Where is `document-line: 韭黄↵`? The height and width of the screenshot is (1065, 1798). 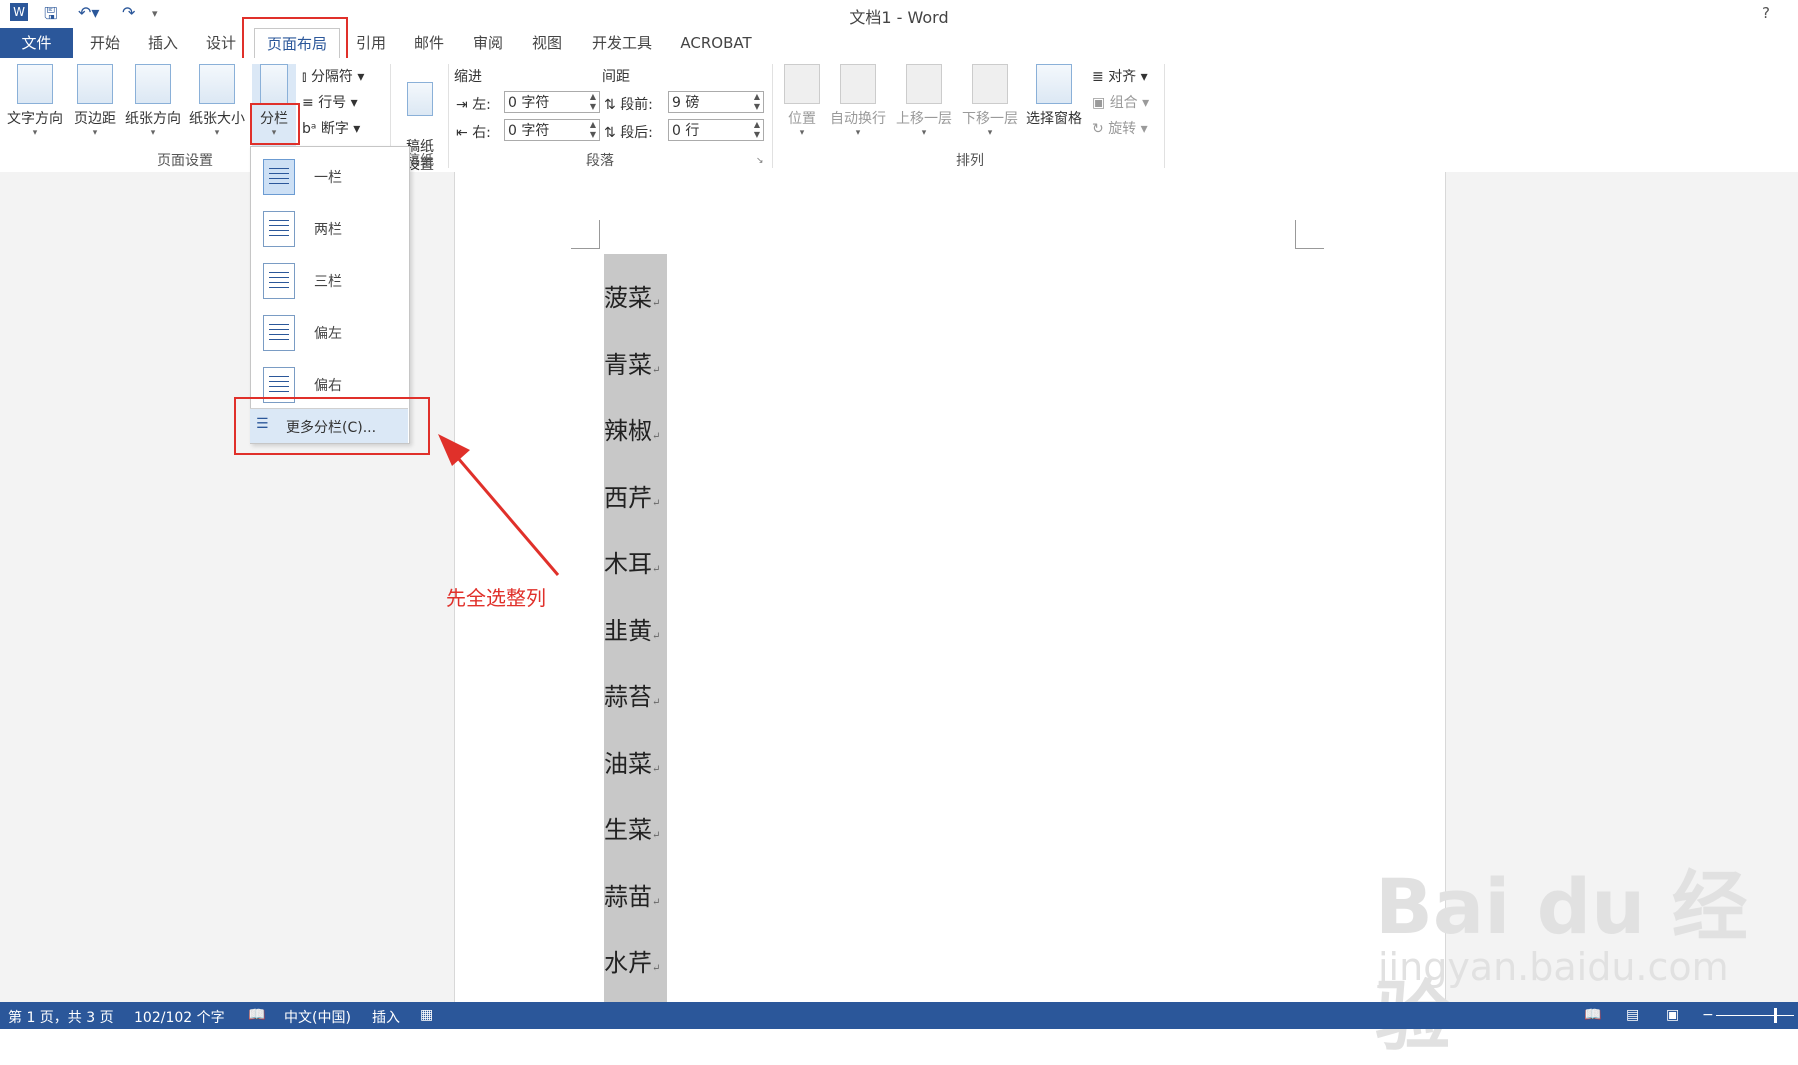 document-line: 韭黄↵ is located at coordinates (632, 628).